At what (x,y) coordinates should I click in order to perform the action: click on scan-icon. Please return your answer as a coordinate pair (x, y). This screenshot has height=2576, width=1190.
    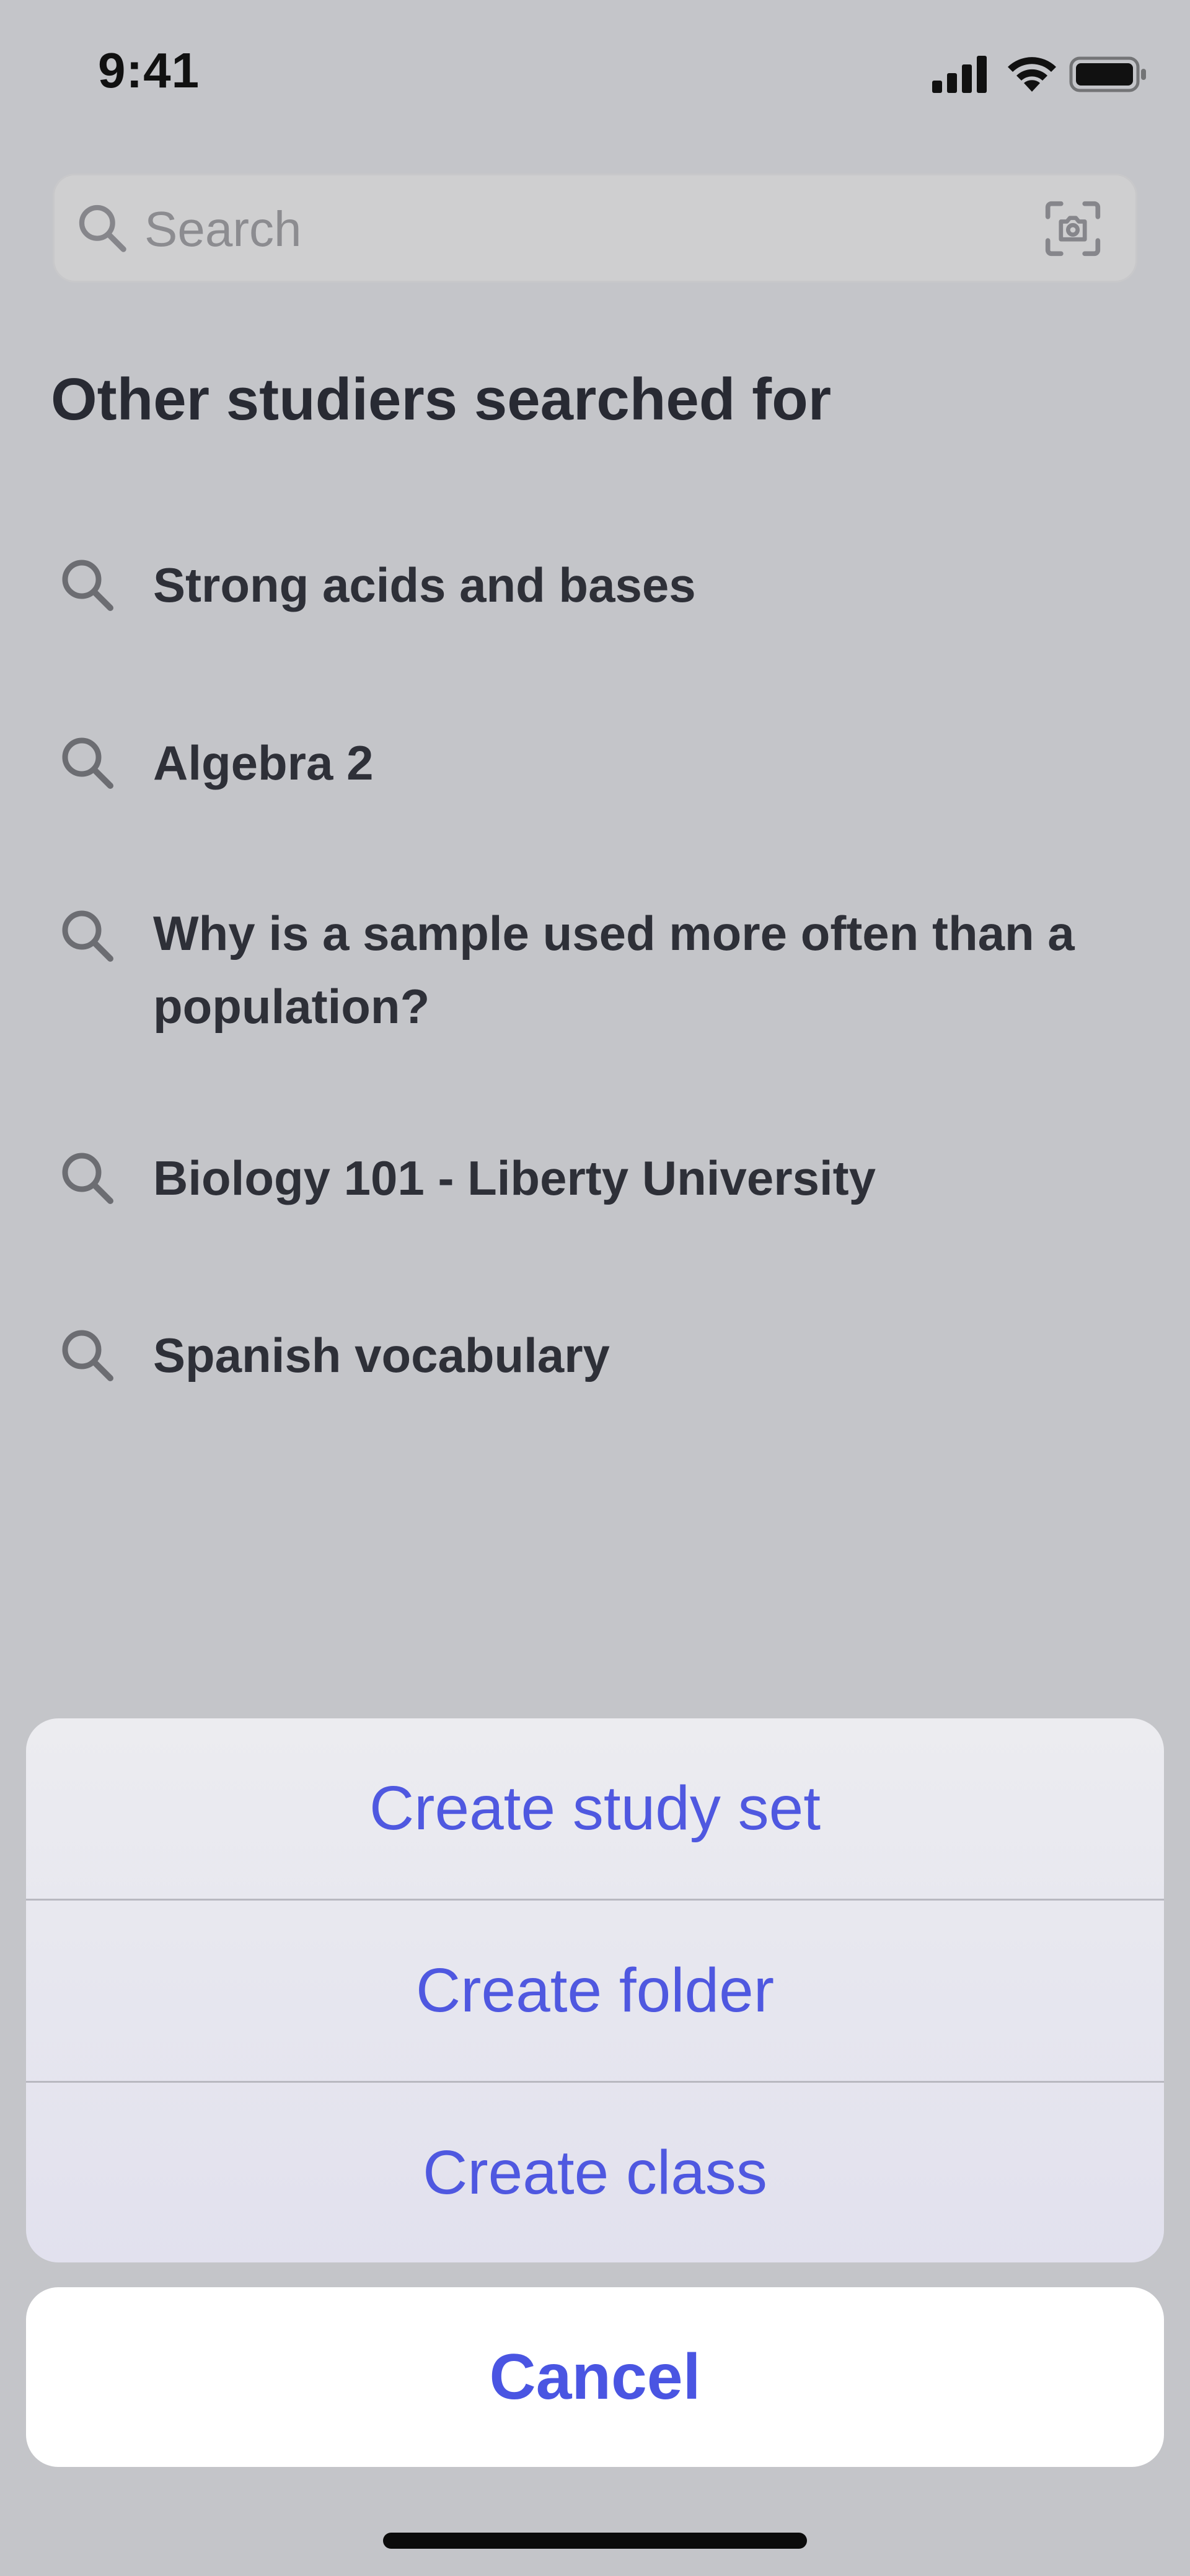
    Looking at the image, I should click on (1073, 229).